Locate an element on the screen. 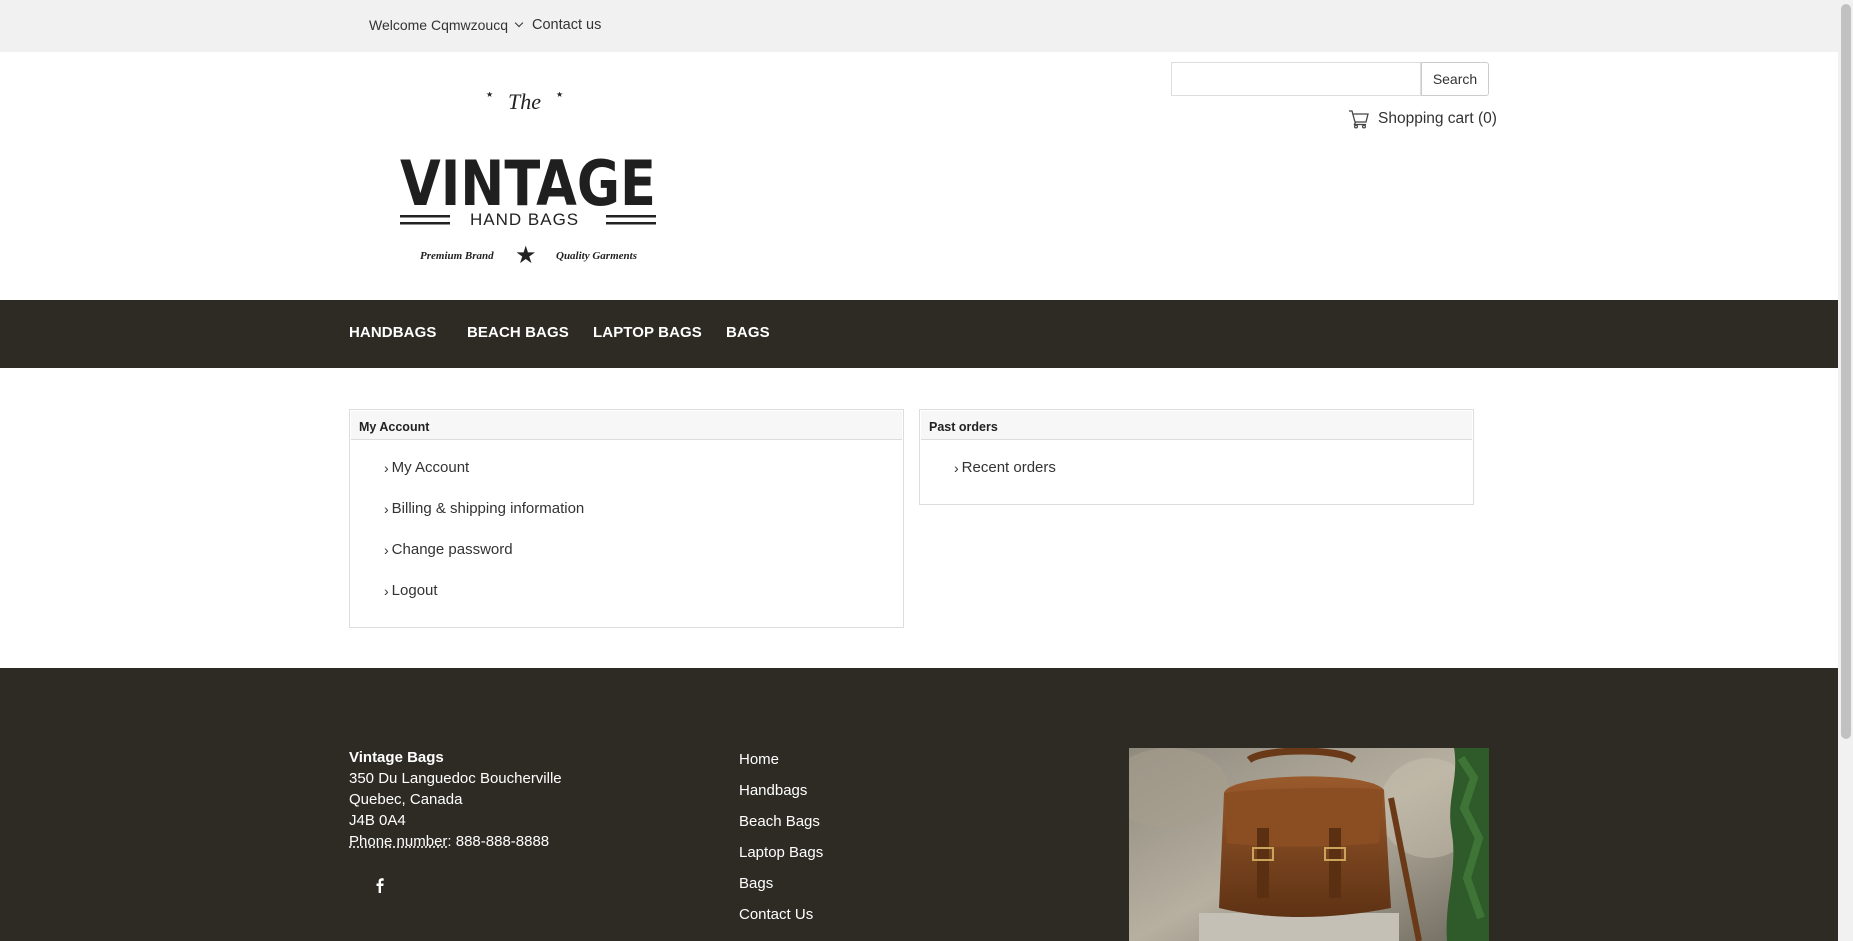  logout-link: › Logout is located at coordinates (411, 590).